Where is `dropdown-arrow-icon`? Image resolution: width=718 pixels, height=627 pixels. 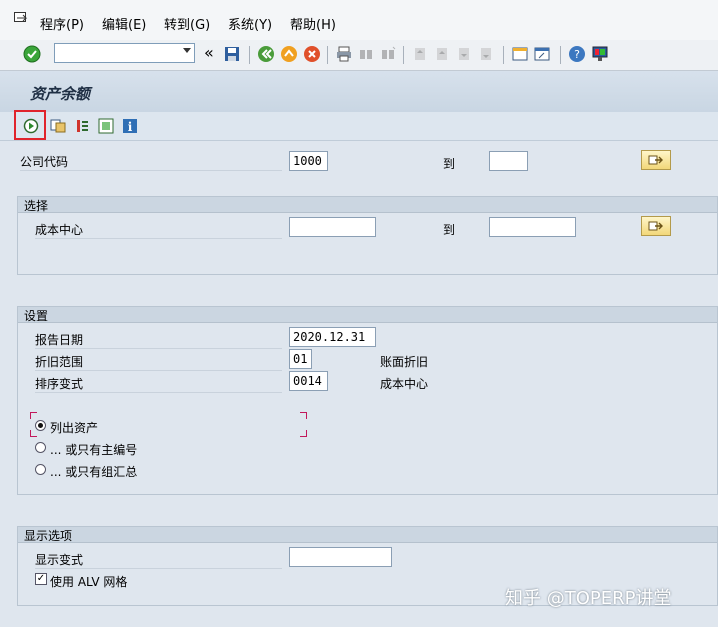
dropdown-arrow-icon is located at coordinates (187, 50).